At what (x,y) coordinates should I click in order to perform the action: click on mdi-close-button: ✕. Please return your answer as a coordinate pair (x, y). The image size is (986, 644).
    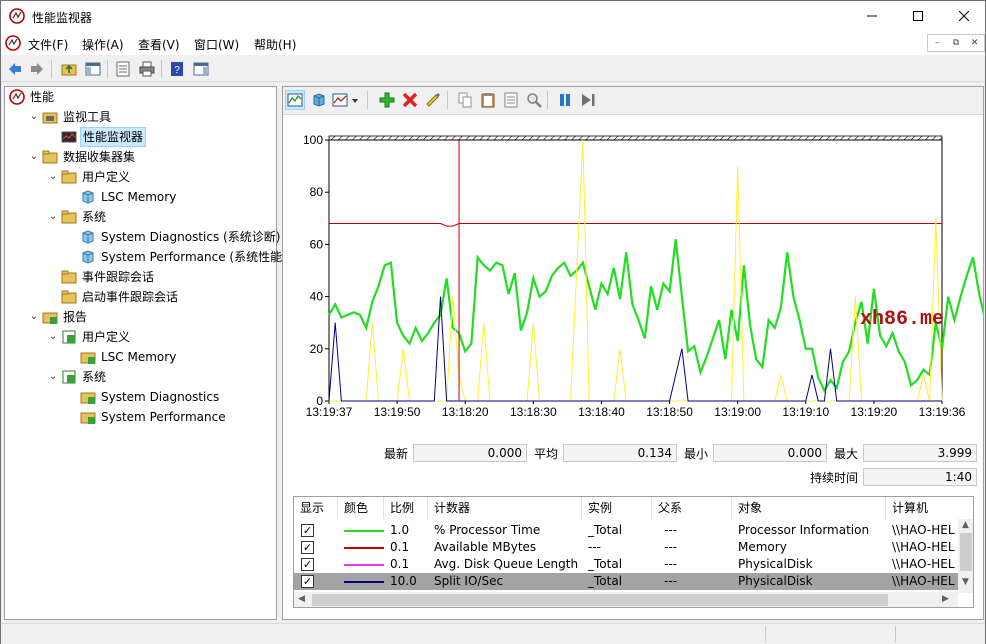
    Looking at the image, I should click on (974, 43).